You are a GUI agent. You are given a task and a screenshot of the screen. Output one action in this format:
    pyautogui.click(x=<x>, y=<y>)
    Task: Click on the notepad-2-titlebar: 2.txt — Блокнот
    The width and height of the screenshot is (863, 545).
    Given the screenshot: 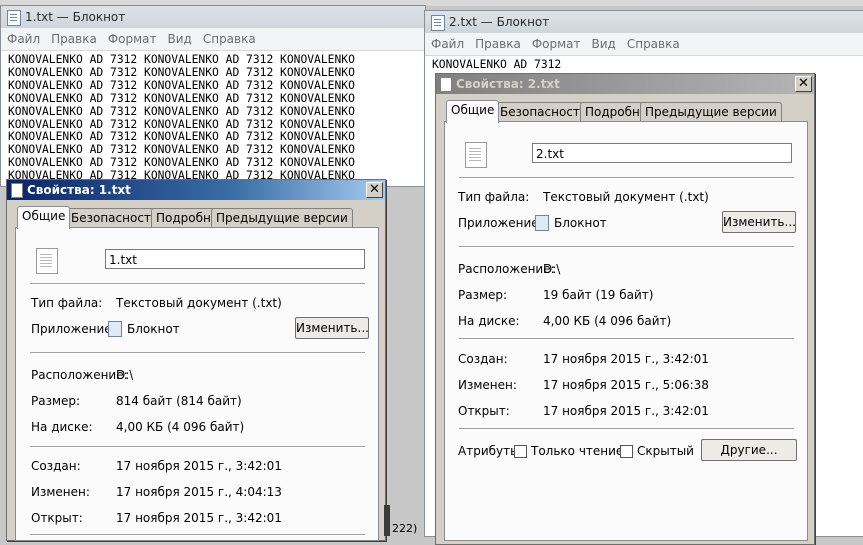 What is the action you would take?
    pyautogui.click(x=644, y=22)
    